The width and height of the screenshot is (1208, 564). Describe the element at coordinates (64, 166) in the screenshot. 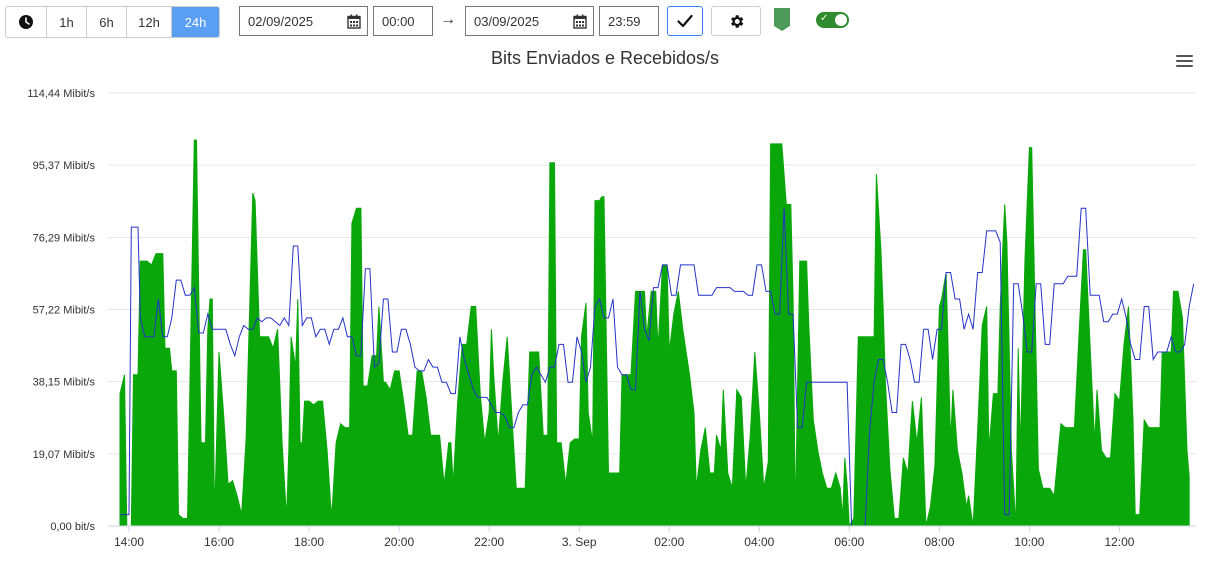

I see `y-tick-label: 95,37 Mibit/s` at that location.